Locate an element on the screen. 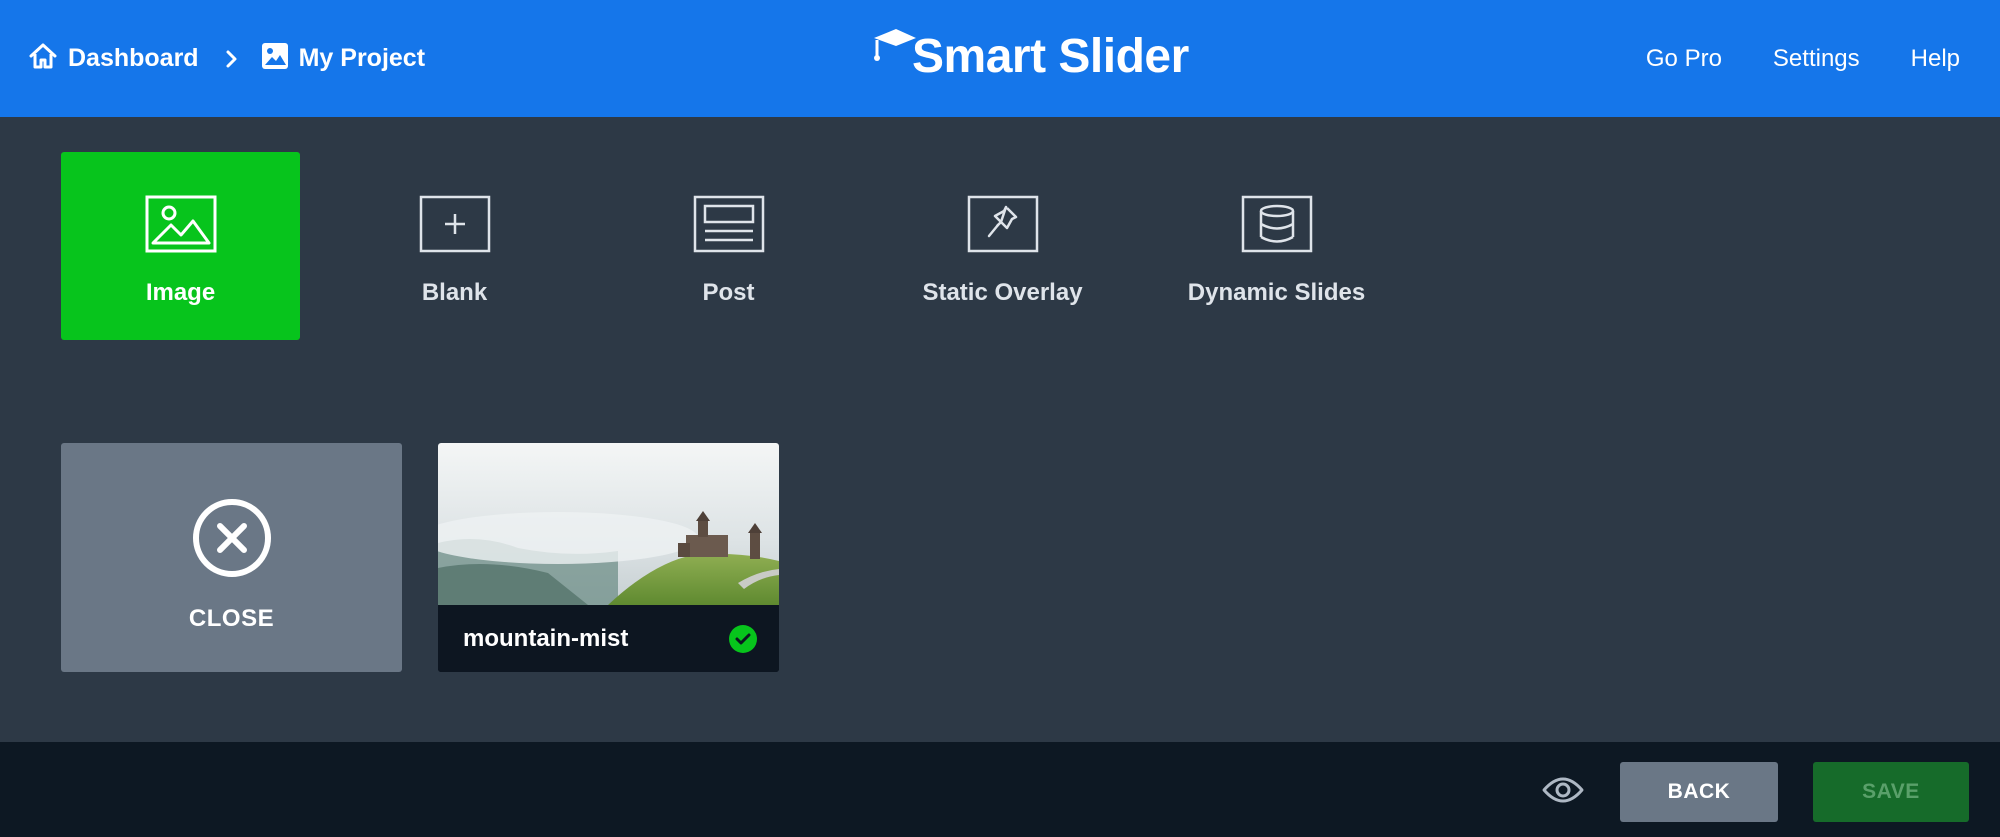 This screenshot has width=2000, height=837. plus-square-icon is located at coordinates (455, 224).